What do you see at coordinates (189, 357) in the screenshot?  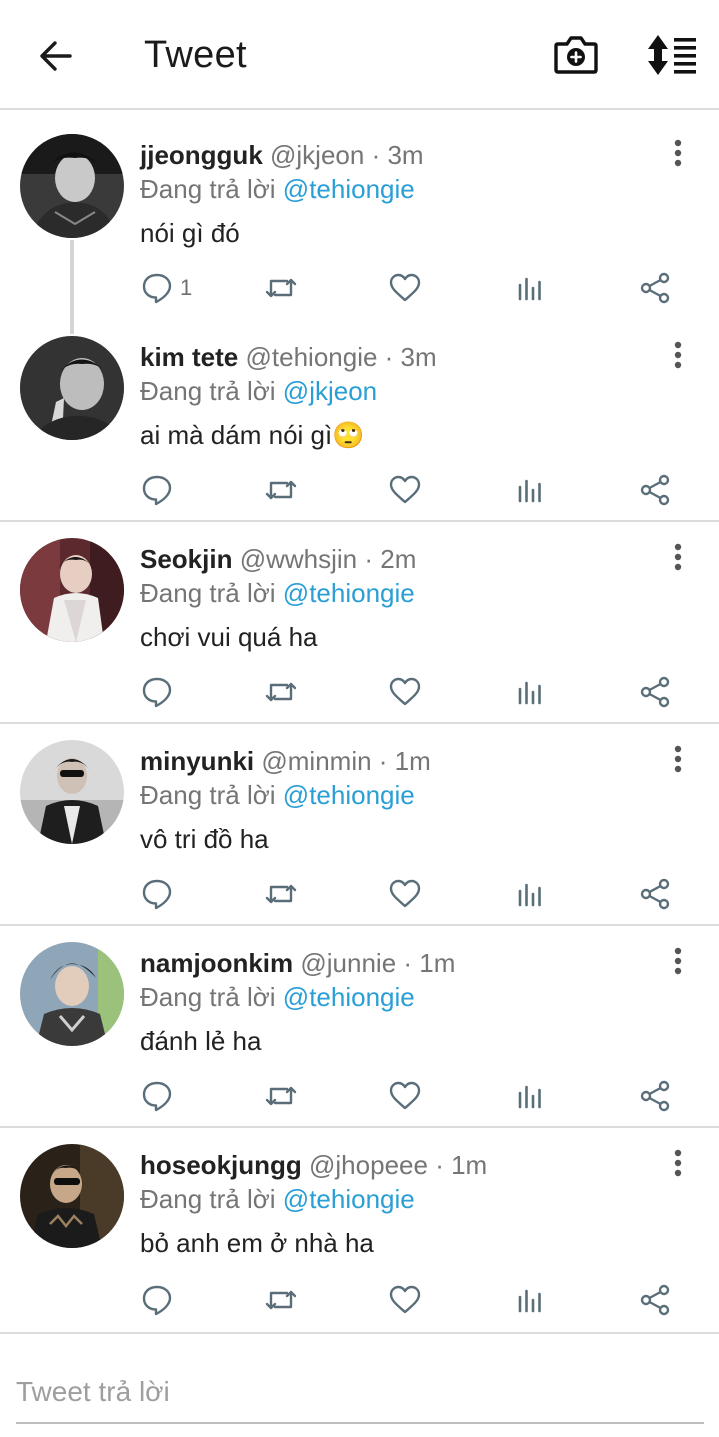 I see `display-name: kim tete` at bounding box center [189, 357].